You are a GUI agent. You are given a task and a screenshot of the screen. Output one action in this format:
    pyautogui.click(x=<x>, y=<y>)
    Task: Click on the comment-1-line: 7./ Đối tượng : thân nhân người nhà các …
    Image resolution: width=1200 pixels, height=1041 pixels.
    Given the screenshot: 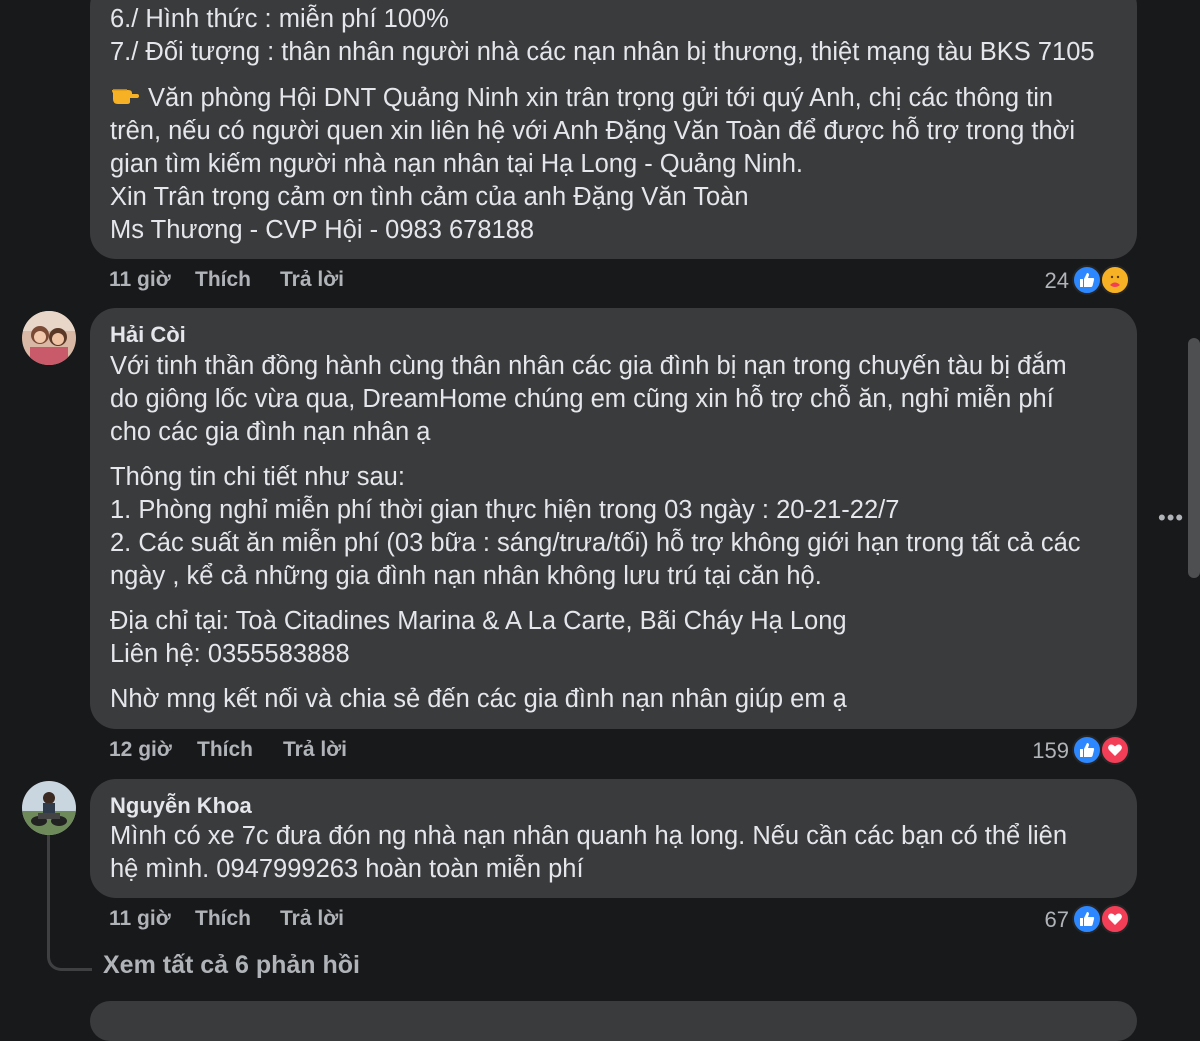 What is the action you would take?
    pyautogui.click(x=602, y=52)
    